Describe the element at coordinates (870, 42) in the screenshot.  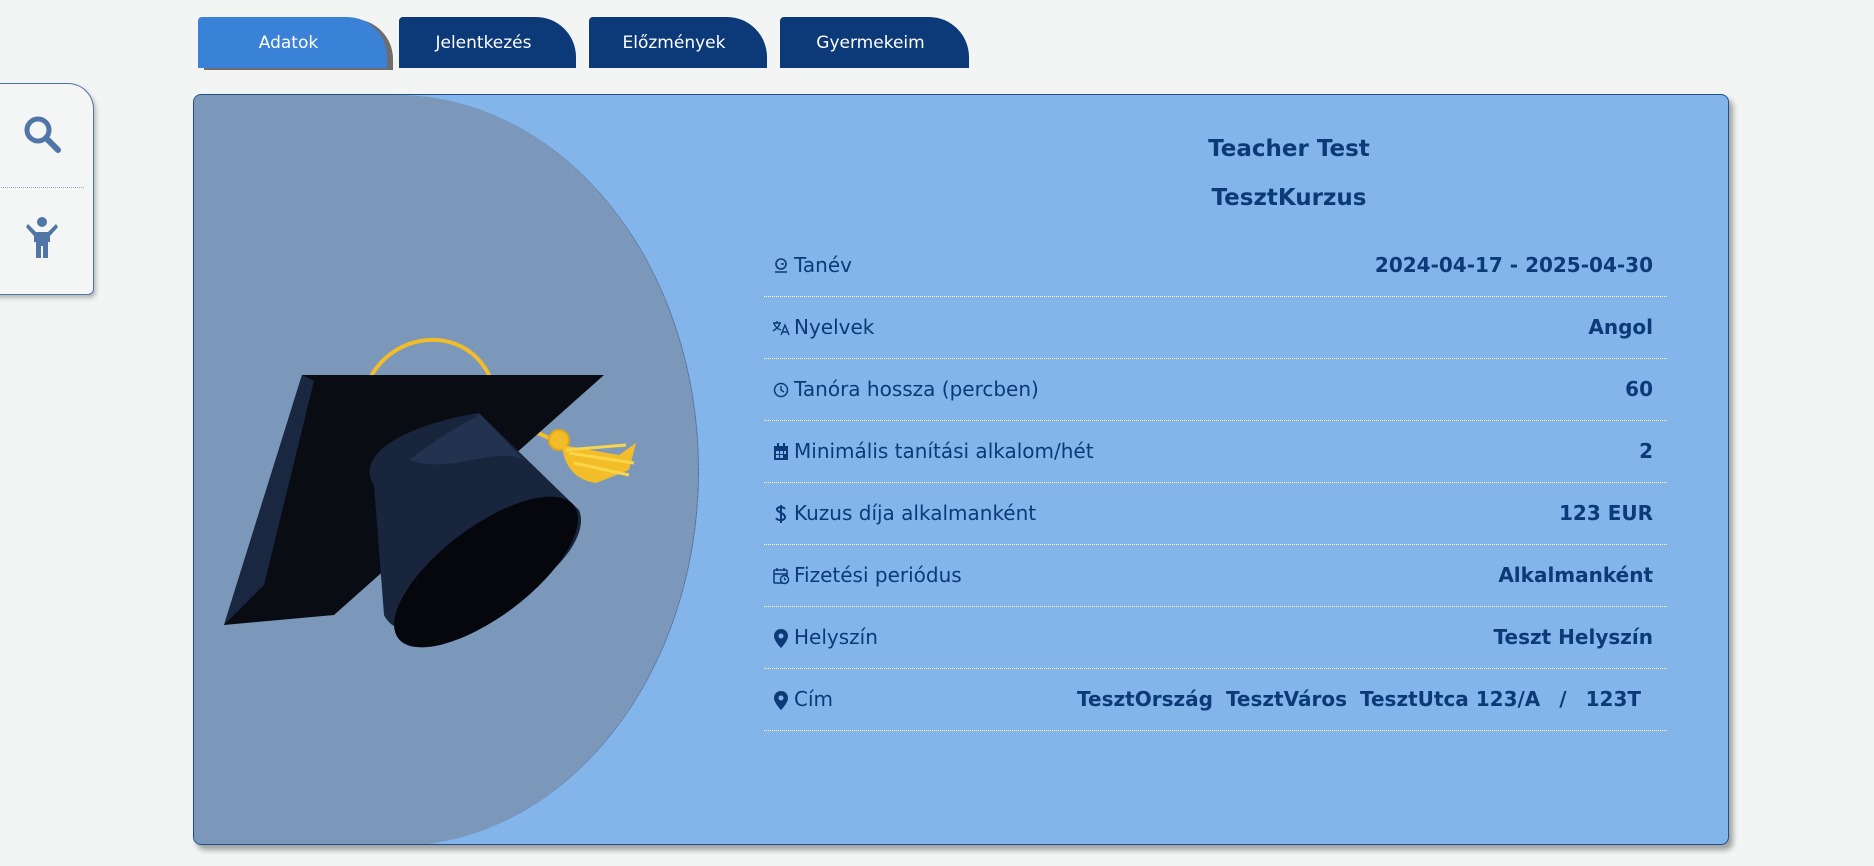
I see `tab-label: Gyermekeim` at that location.